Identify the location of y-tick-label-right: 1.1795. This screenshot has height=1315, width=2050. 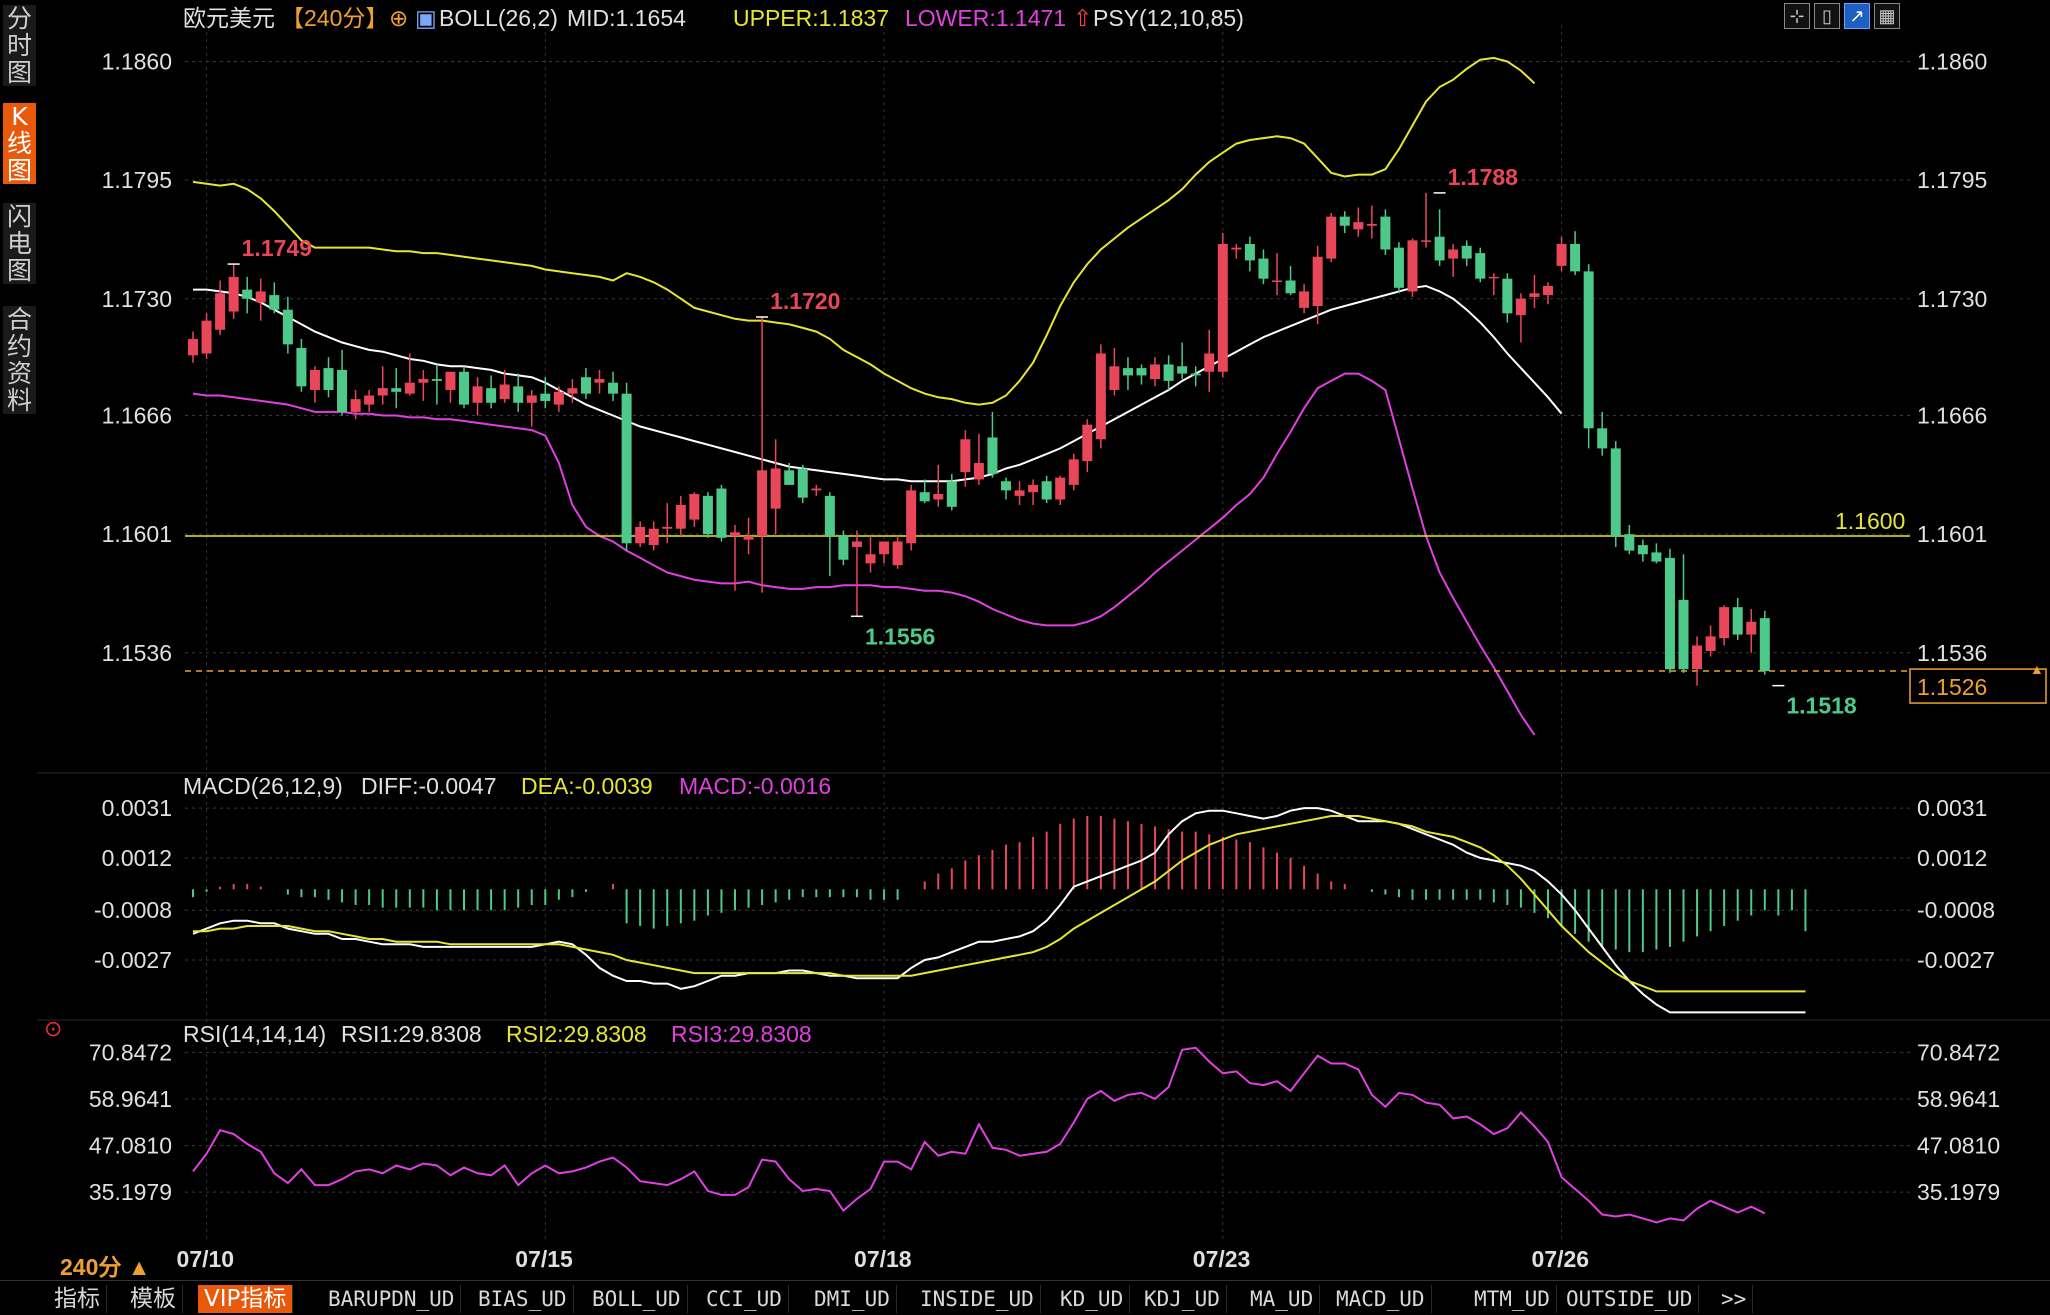
(1952, 180).